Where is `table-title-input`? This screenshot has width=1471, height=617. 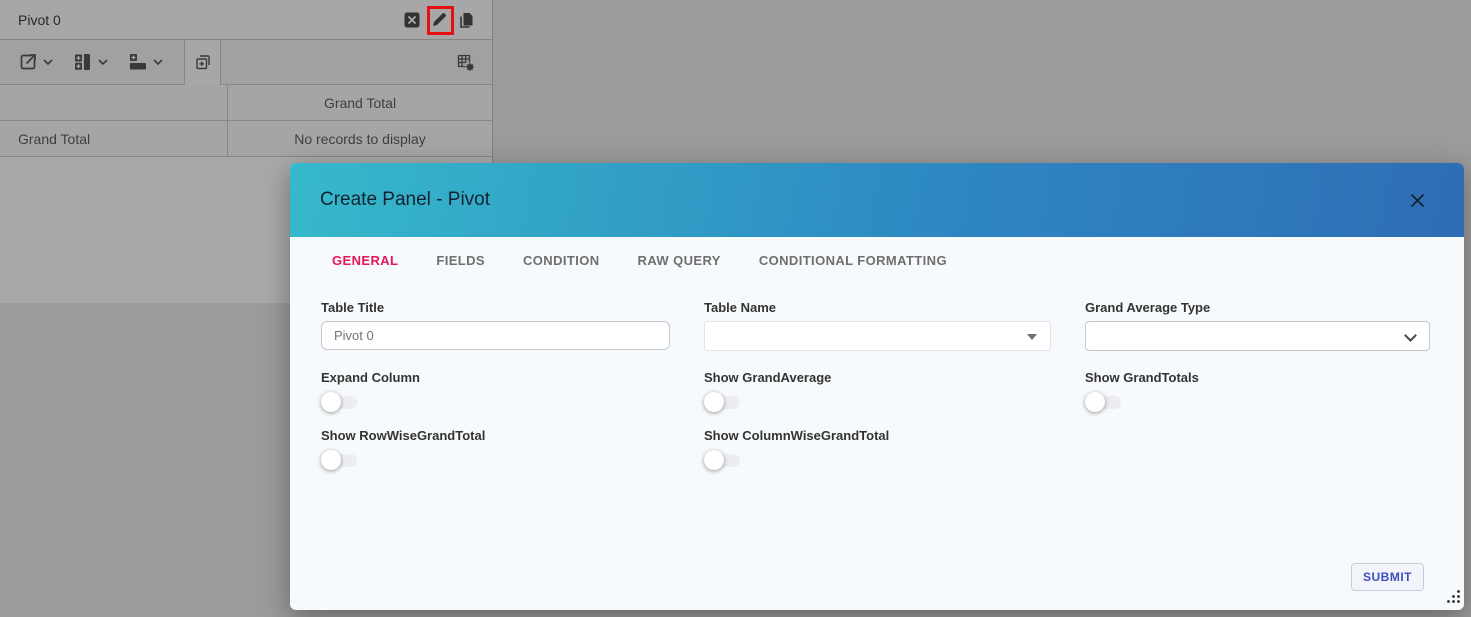
table-title-input is located at coordinates (495, 335).